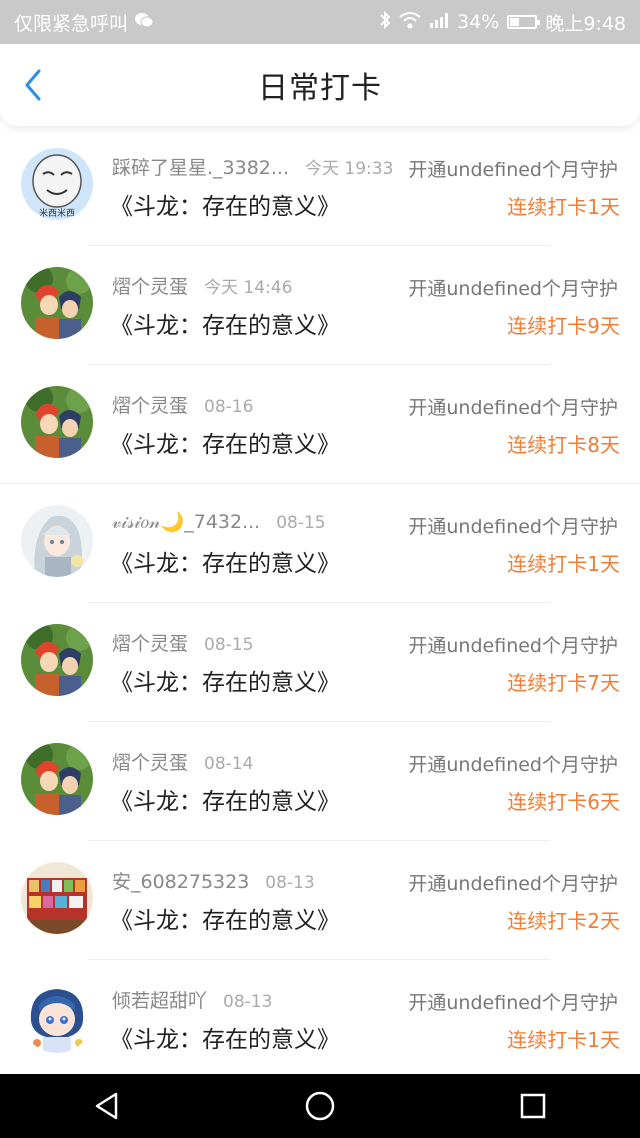  I want to click on streak-badge: 连续打卡6天, so click(563, 802).